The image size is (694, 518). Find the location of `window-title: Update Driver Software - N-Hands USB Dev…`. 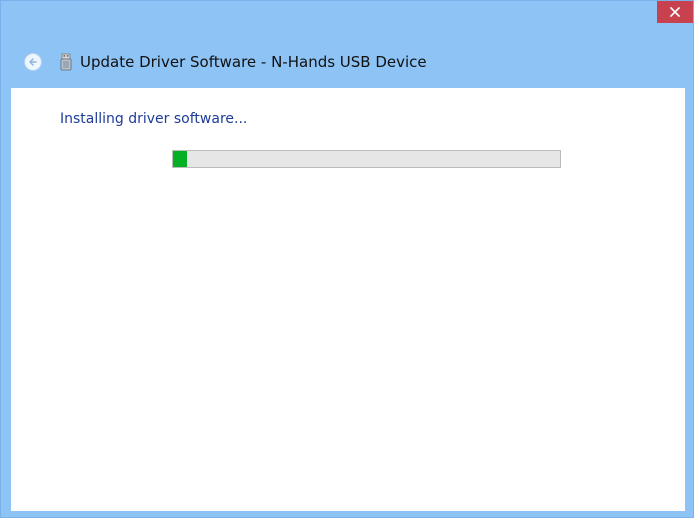

window-title: Update Driver Software - N-Hands USB Dev… is located at coordinates (253, 62).